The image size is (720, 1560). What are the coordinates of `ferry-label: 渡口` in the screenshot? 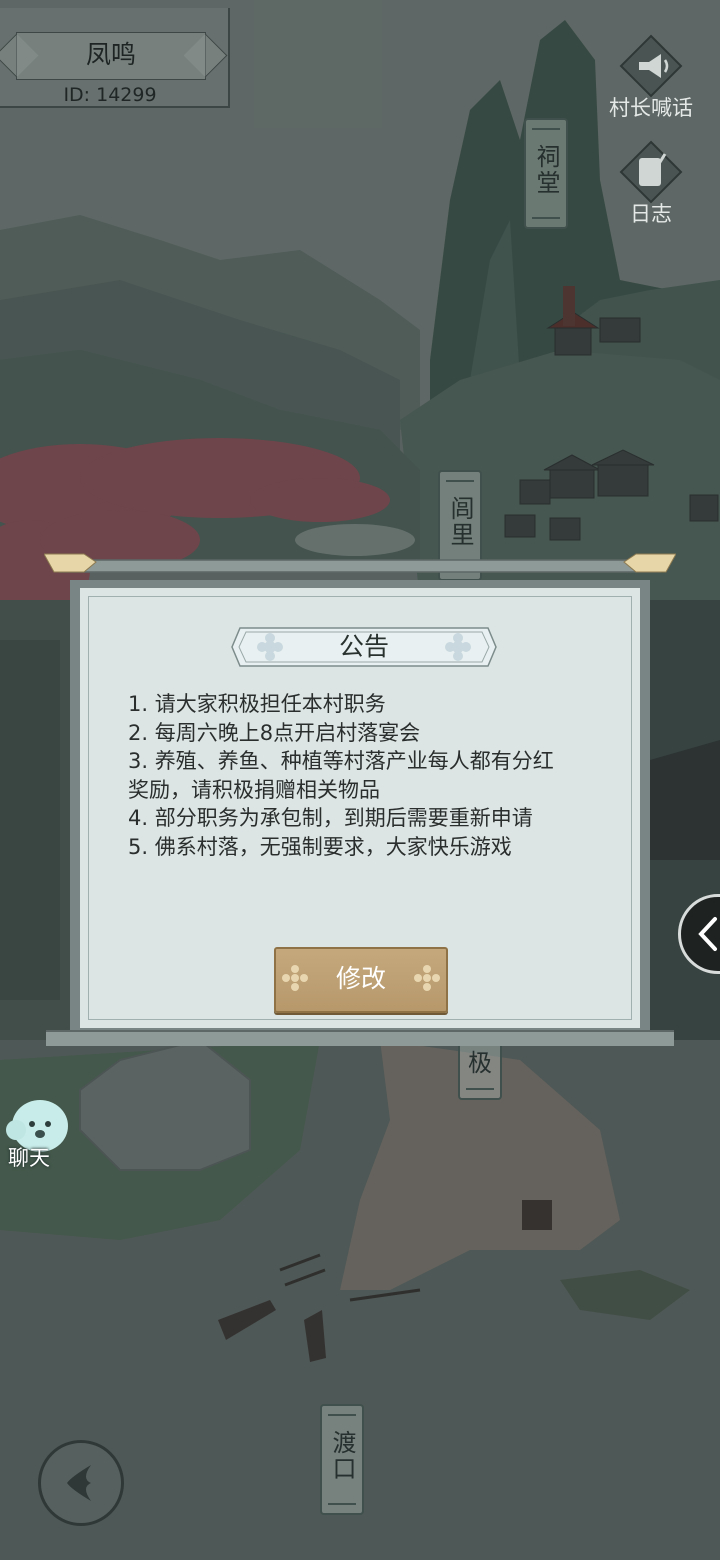 It's located at (342, 1456).